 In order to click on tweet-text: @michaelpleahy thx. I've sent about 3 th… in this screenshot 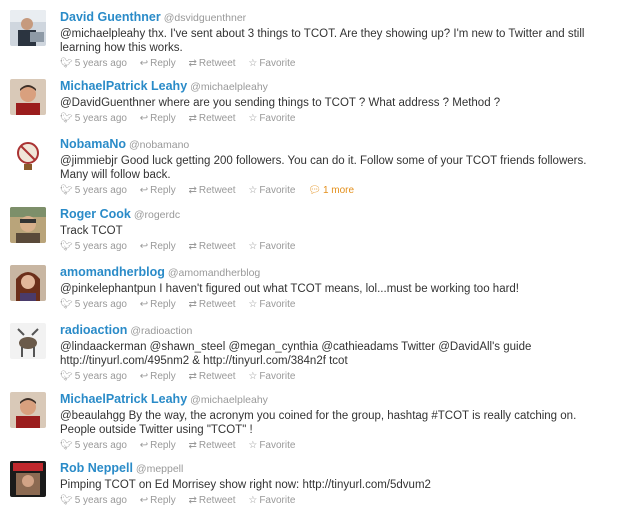, I will do `click(322, 41)`.